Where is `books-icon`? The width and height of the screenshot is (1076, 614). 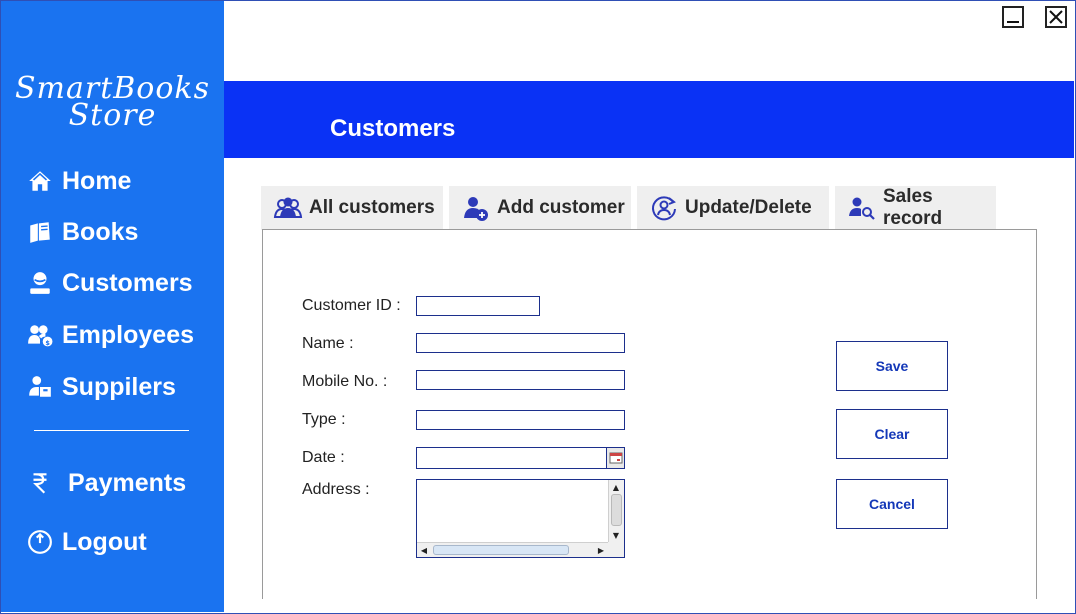
books-icon is located at coordinates (40, 232).